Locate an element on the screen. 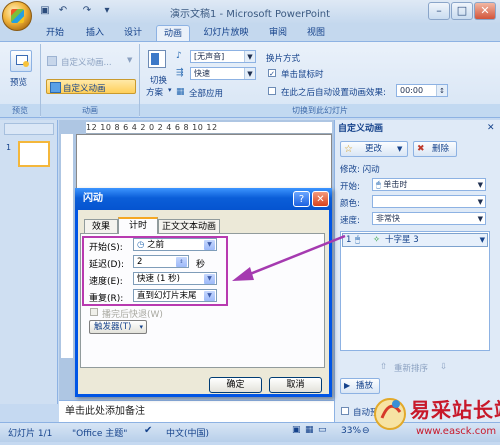  watermark: 易采站长站 www.easck.com is located at coordinates (436, 417).